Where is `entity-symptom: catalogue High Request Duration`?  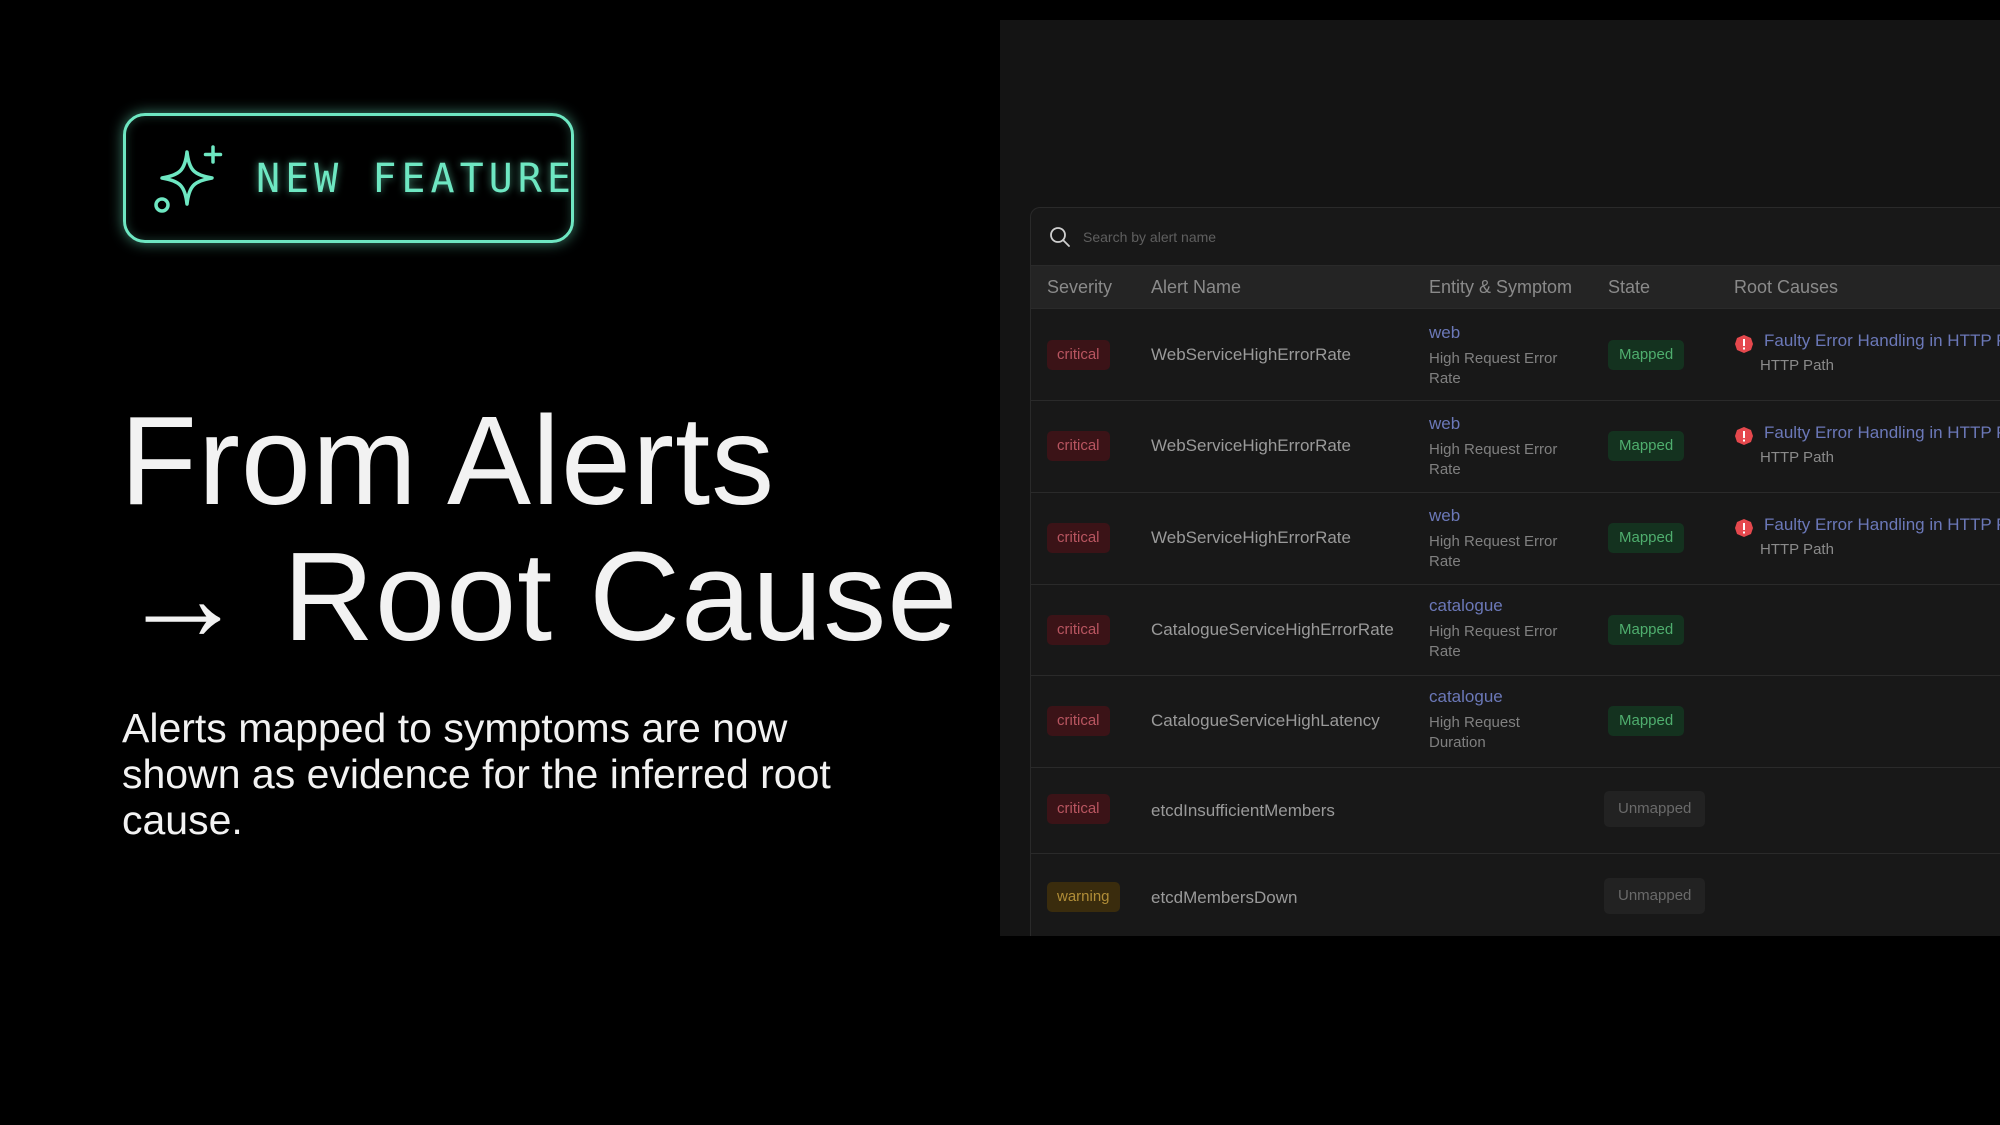 entity-symptom: catalogue High Request Duration is located at coordinates (1504, 719).